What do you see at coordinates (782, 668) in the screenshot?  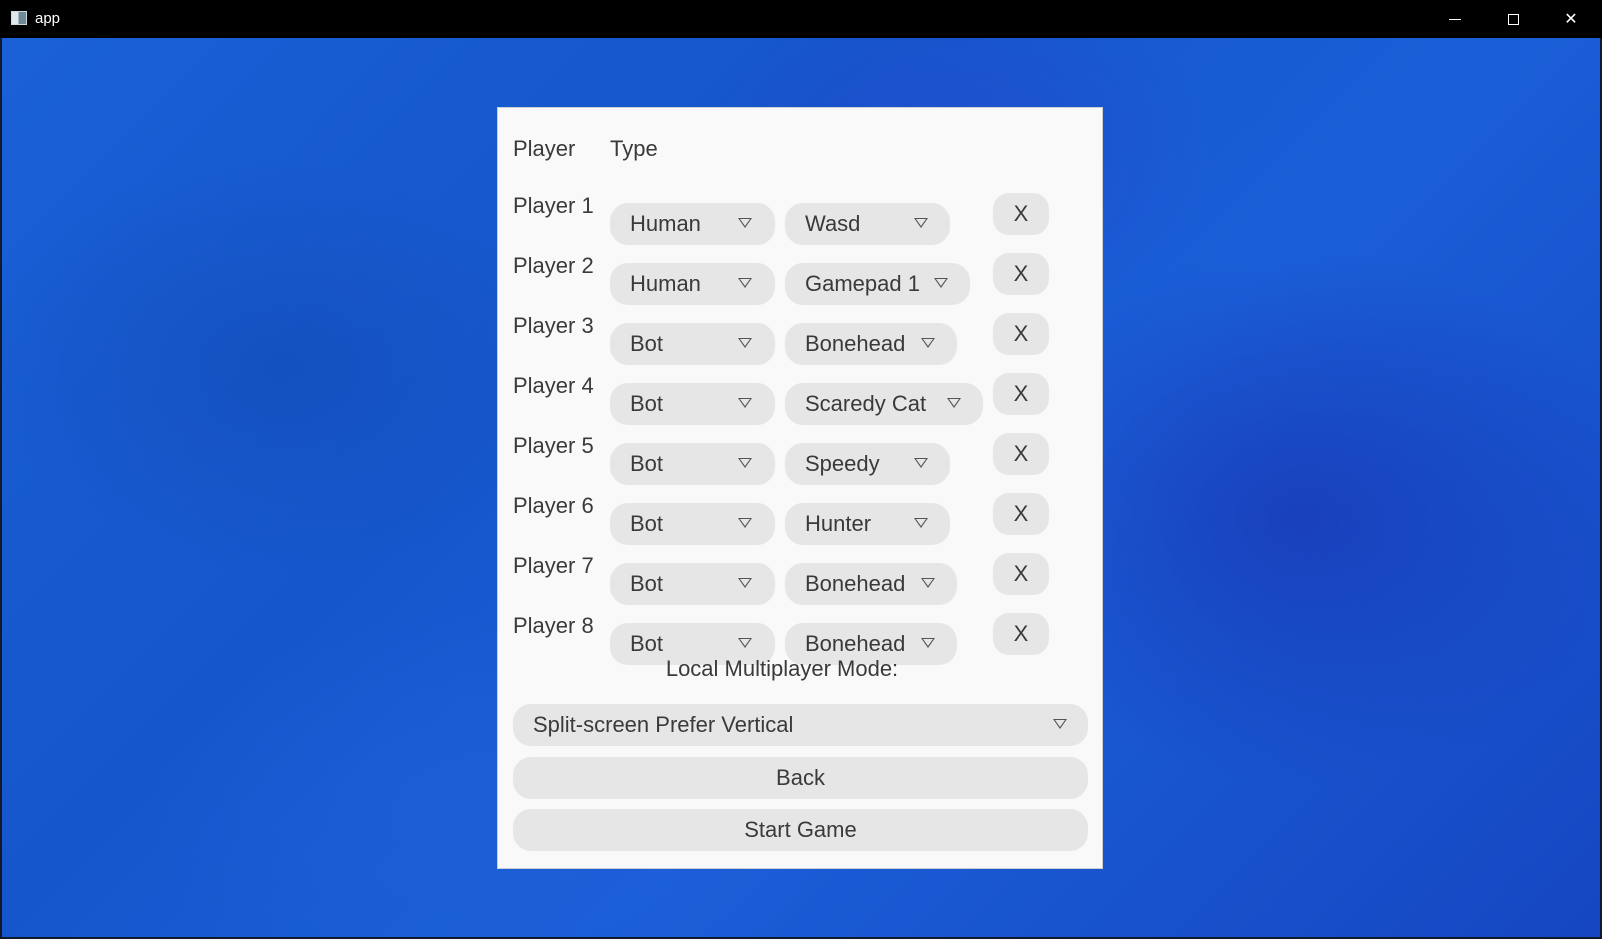 I see `local-multiplayer-mode-label: Local Multiplayer Mode:` at bounding box center [782, 668].